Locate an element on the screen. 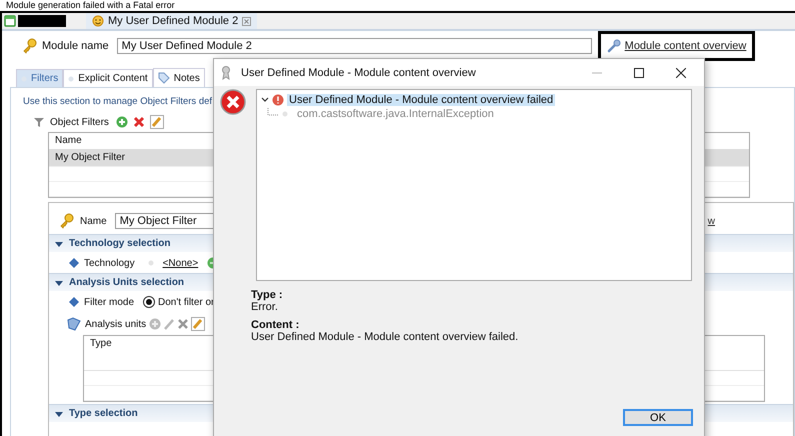  ok-button: OK is located at coordinates (658, 417).